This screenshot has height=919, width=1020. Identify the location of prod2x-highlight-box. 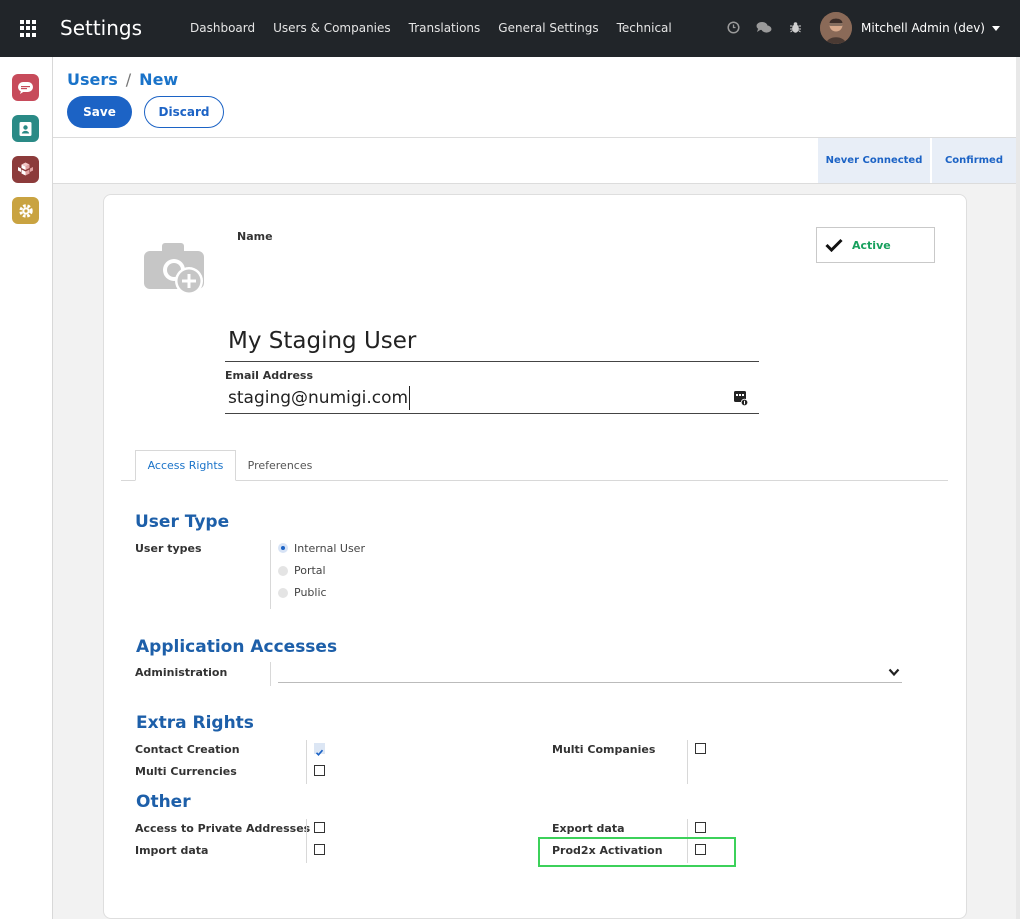
(637, 852).